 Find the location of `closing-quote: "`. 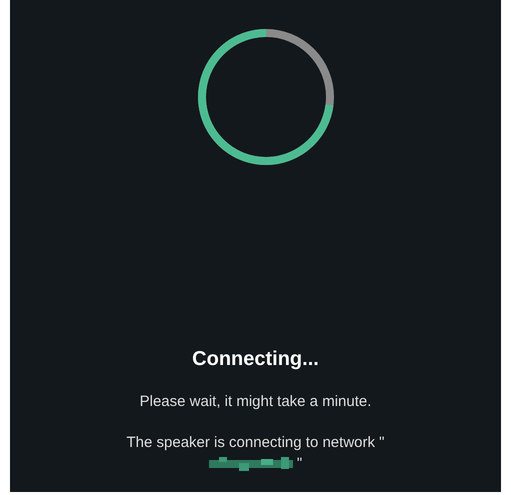

closing-quote: " is located at coordinates (299, 463).